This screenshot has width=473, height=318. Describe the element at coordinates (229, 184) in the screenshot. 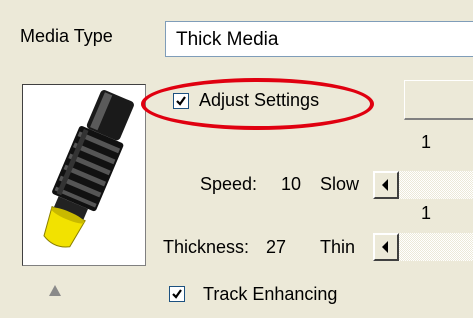

I see `speed-label: Speed:` at that location.